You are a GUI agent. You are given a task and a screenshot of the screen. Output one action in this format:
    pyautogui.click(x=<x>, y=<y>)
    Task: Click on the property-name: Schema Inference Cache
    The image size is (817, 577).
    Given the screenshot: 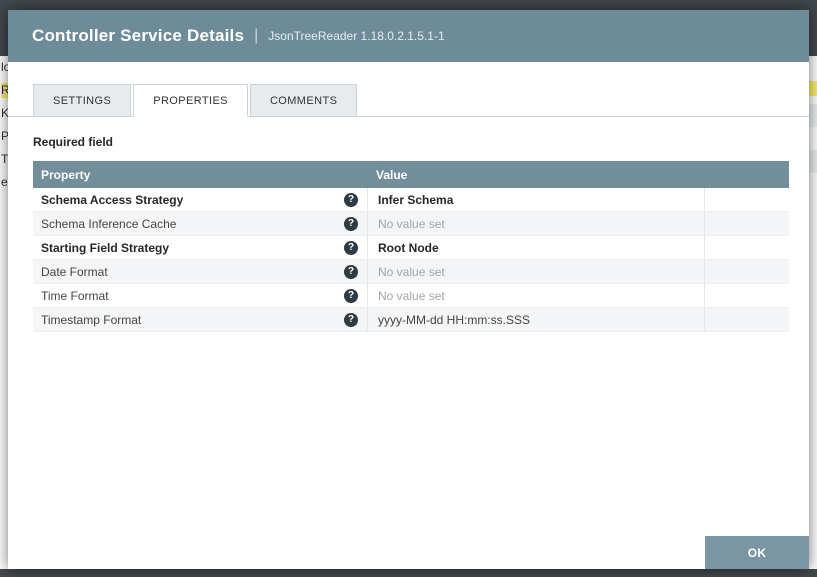 What is the action you would take?
    pyautogui.click(x=109, y=223)
    